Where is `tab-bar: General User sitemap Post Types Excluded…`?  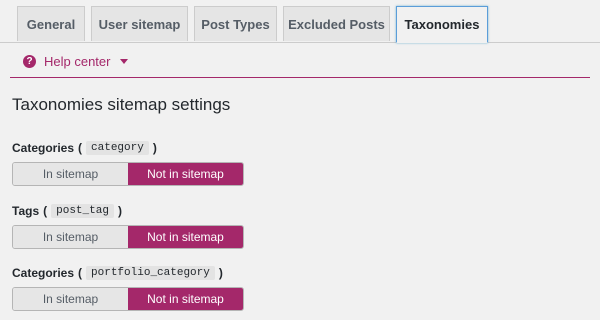
tab-bar: General User sitemap Post Types Excluded… is located at coordinates (300, 21).